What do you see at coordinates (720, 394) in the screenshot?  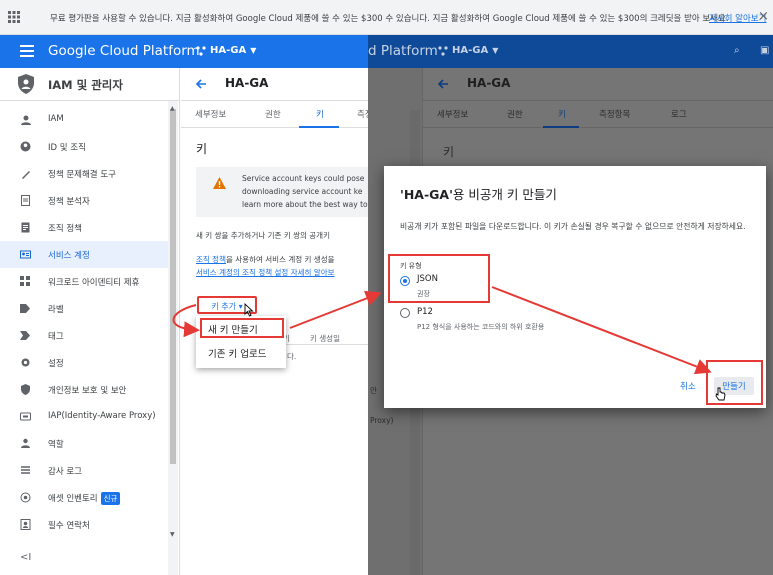 I see `hand-cursor-icon` at bounding box center [720, 394].